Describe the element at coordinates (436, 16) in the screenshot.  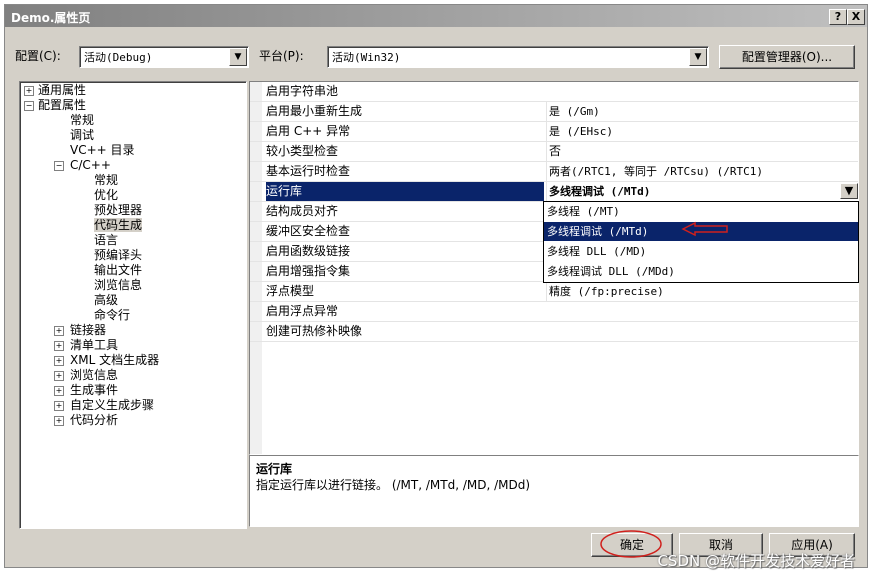
I see `title-bar: Demo.属性页 ? X` at that location.